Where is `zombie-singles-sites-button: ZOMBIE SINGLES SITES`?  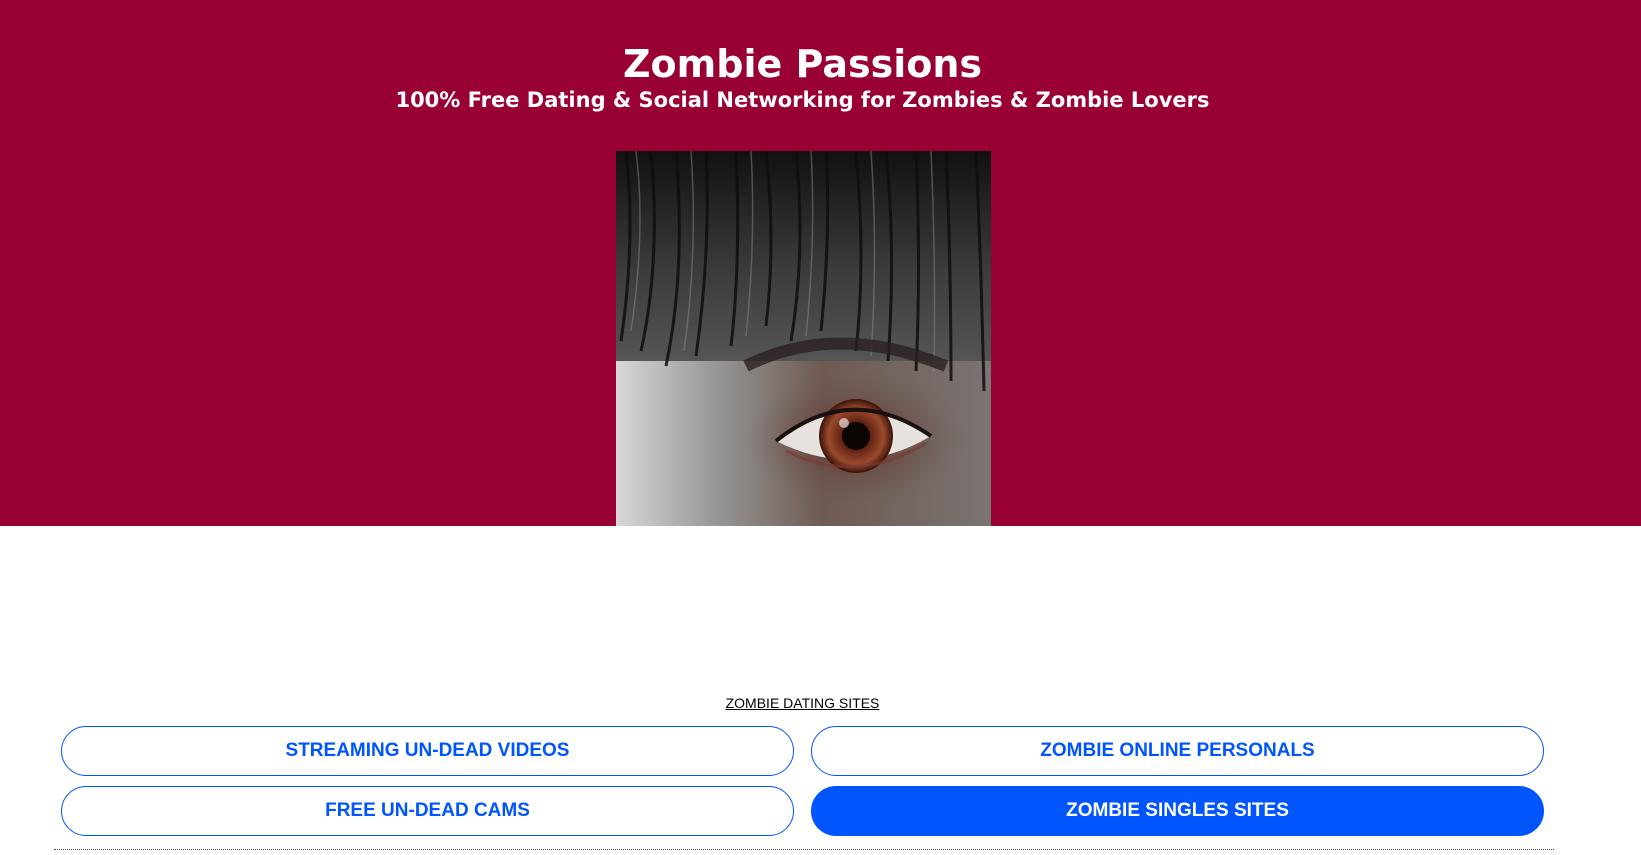 zombie-singles-sites-button: ZOMBIE SINGLES SITES is located at coordinates (1177, 811).